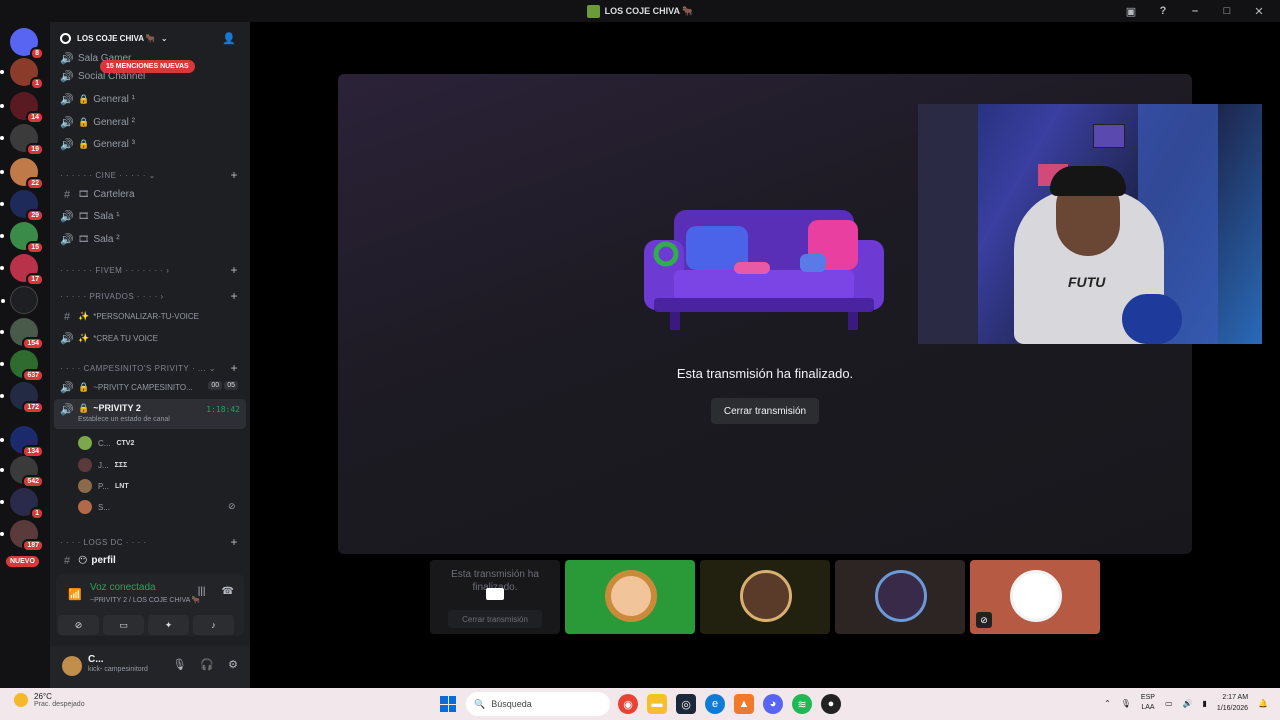 The height and width of the screenshot is (720, 1280). I want to click on edge-icon: e, so click(715, 704).